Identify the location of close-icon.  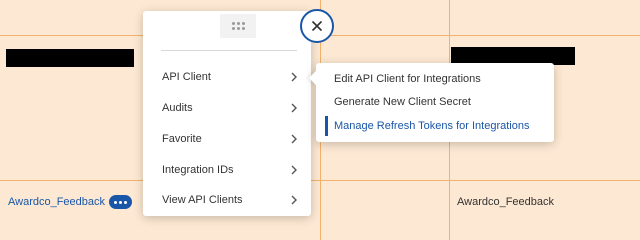
(317, 26).